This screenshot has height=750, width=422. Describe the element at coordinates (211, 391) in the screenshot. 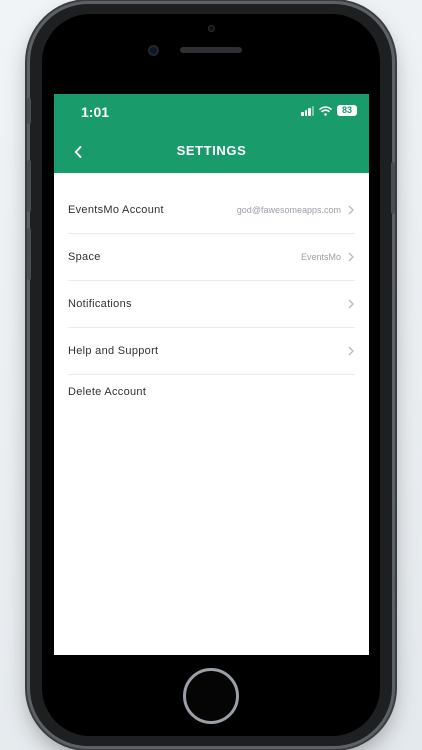

I see `settings-row-delete-account: Delete Account` at that location.